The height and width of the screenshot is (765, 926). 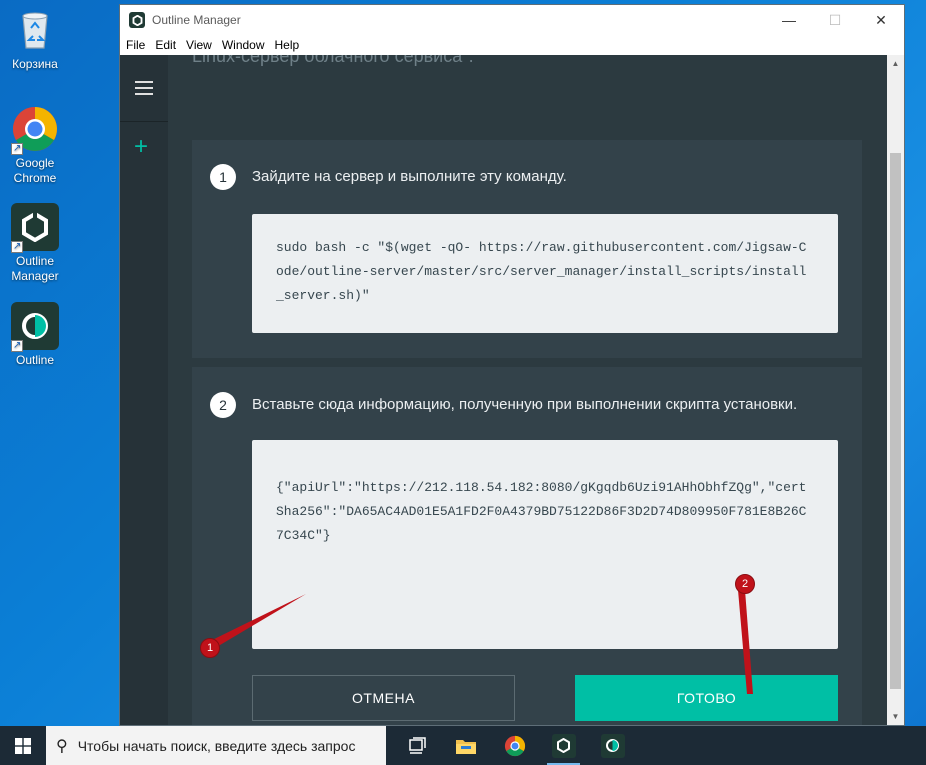 What do you see at coordinates (141, 147) in the screenshot?
I see `plus-icon: +` at bounding box center [141, 147].